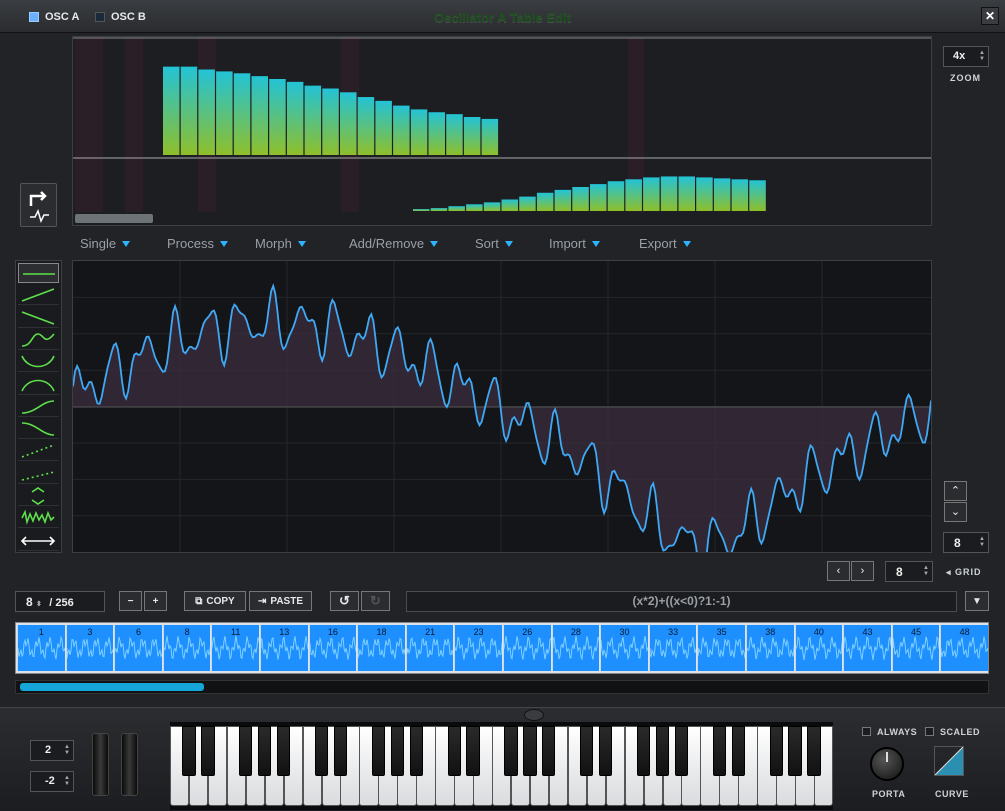 This screenshot has height=811, width=1005. What do you see at coordinates (29, 602) in the screenshot?
I see `frame-current: 8` at bounding box center [29, 602].